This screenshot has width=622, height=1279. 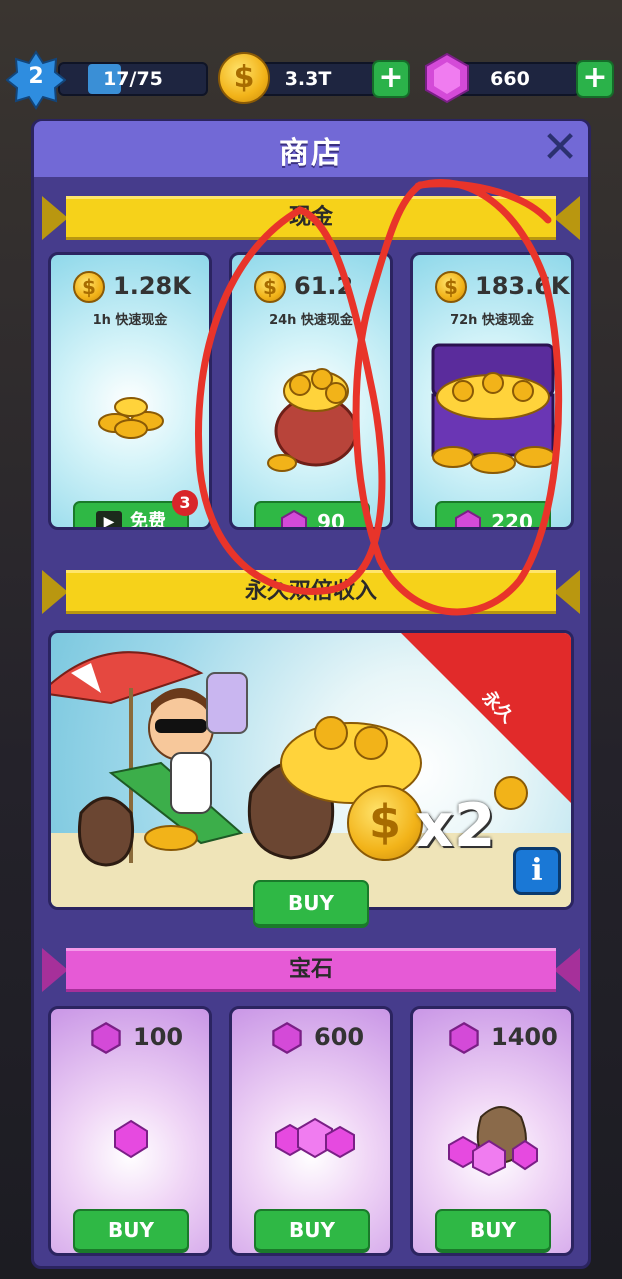 I want to click on section-title-gems: 宝石, so click(x=311, y=970).